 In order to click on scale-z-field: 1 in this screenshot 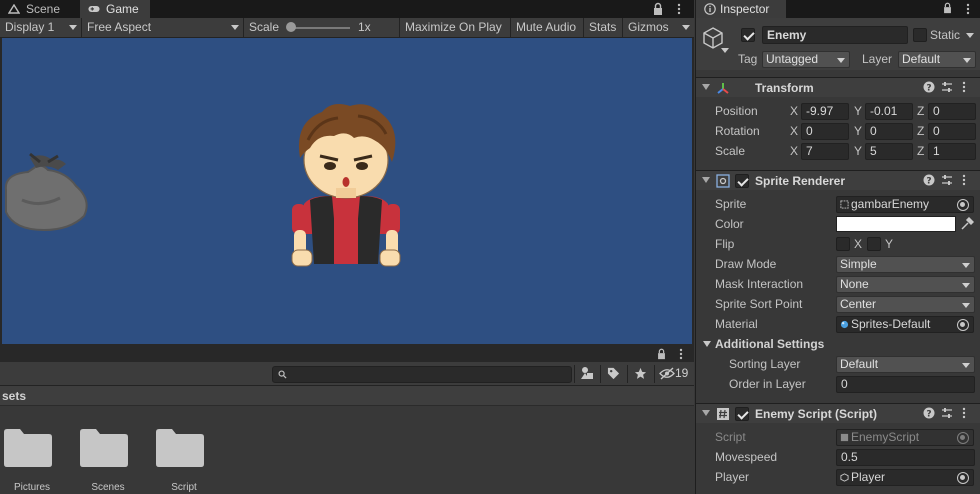, I will do `click(952, 151)`.